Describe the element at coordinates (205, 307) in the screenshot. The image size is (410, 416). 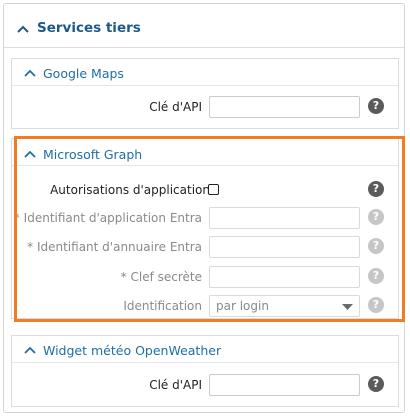
I see `identification-row: Identification par login ?` at that location.